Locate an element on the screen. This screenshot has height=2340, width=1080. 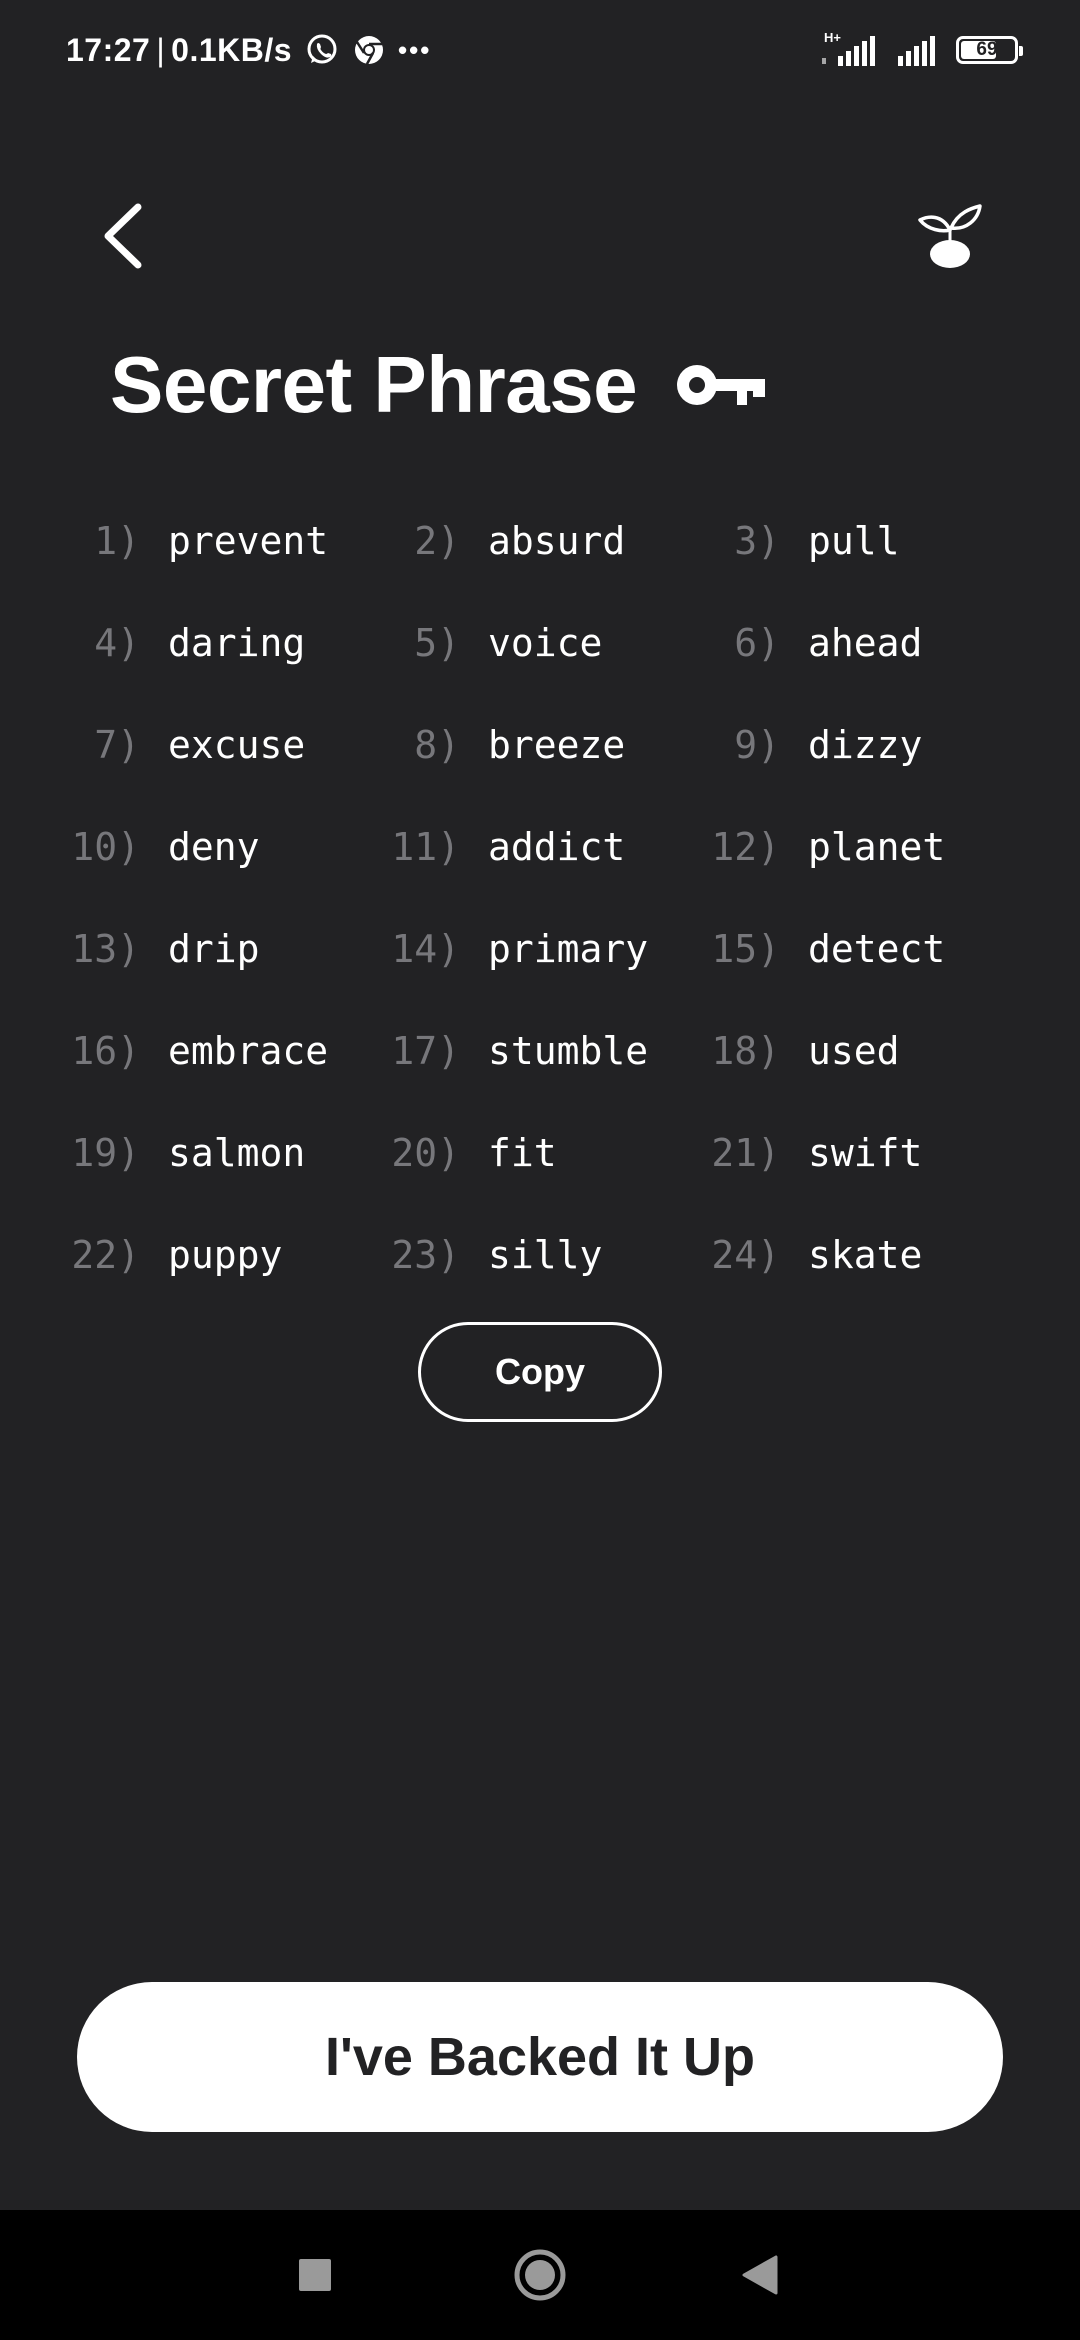
square-icon is located at coordinates (315, 2275).